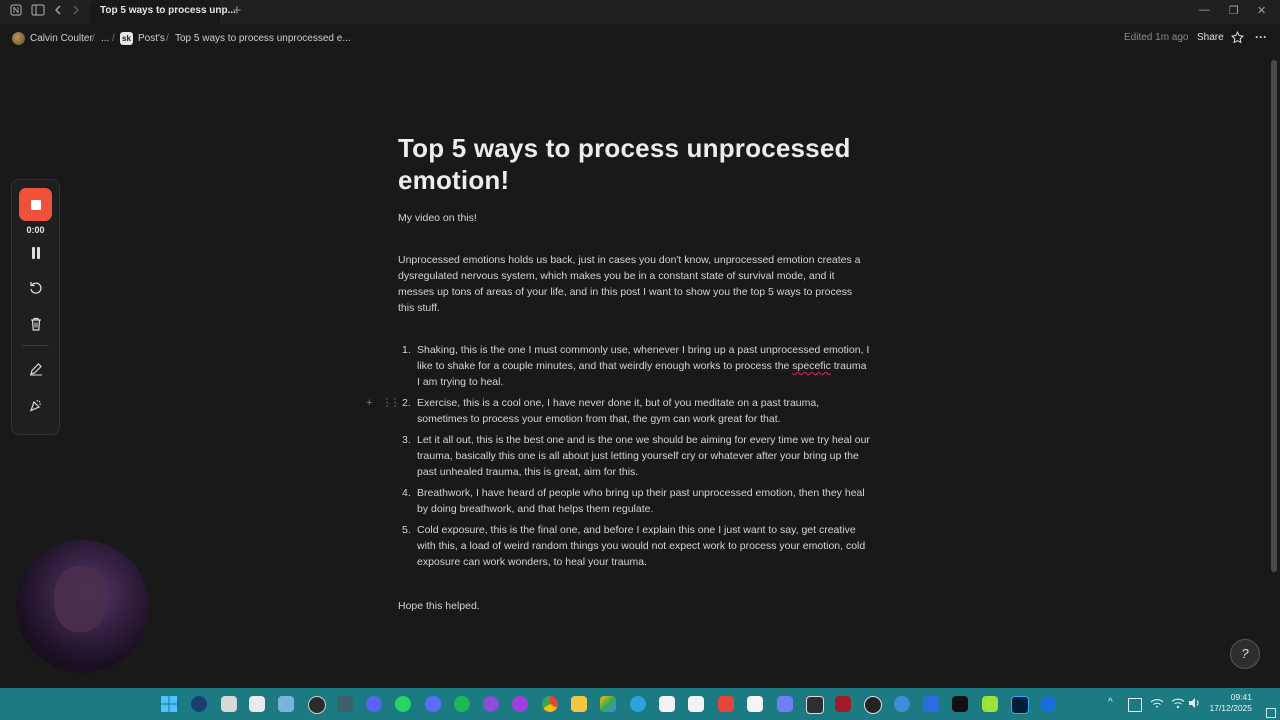 This screenshot has width=1280, height=720. What do you see at coordinates (406, 440) in the screenshot?
I see `list-number: 3.` at bounding box center [406, 440].